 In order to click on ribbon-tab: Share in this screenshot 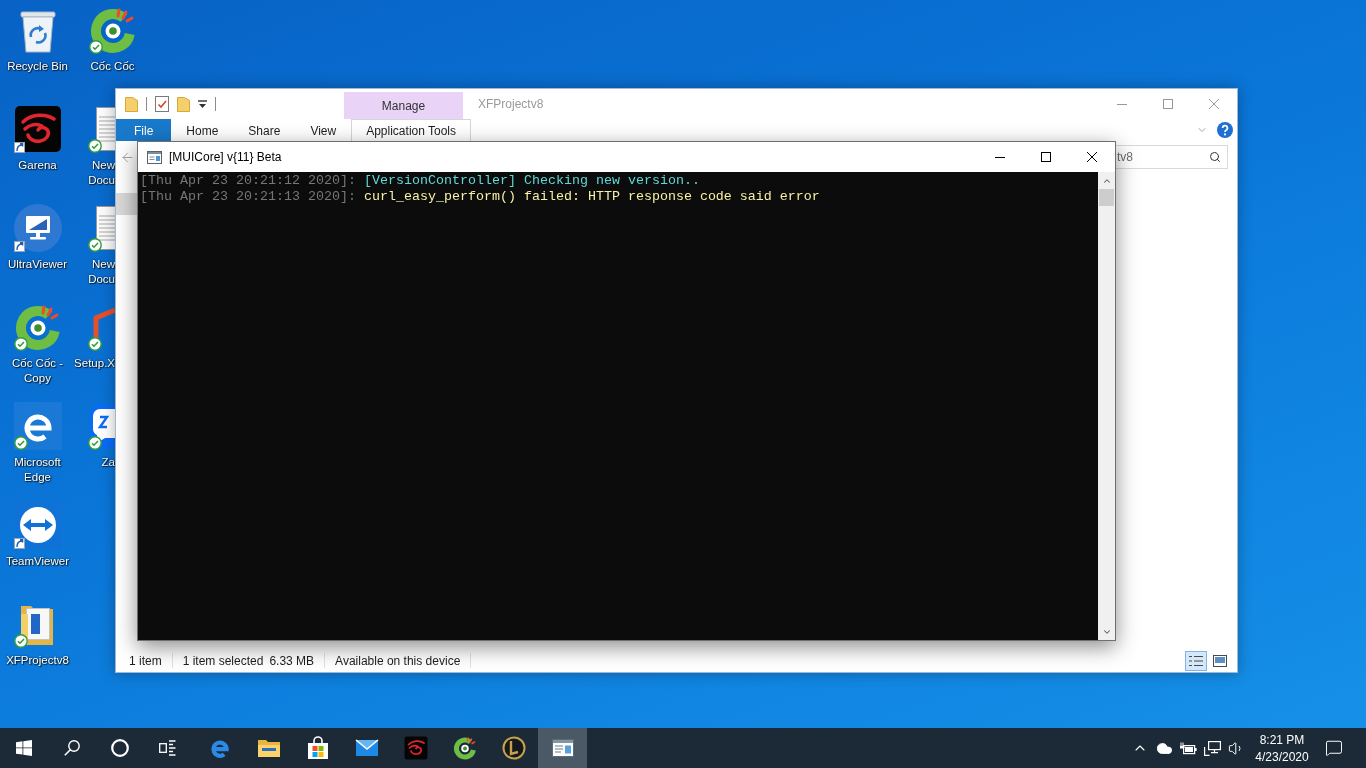, I will do `click(264, 130)`.